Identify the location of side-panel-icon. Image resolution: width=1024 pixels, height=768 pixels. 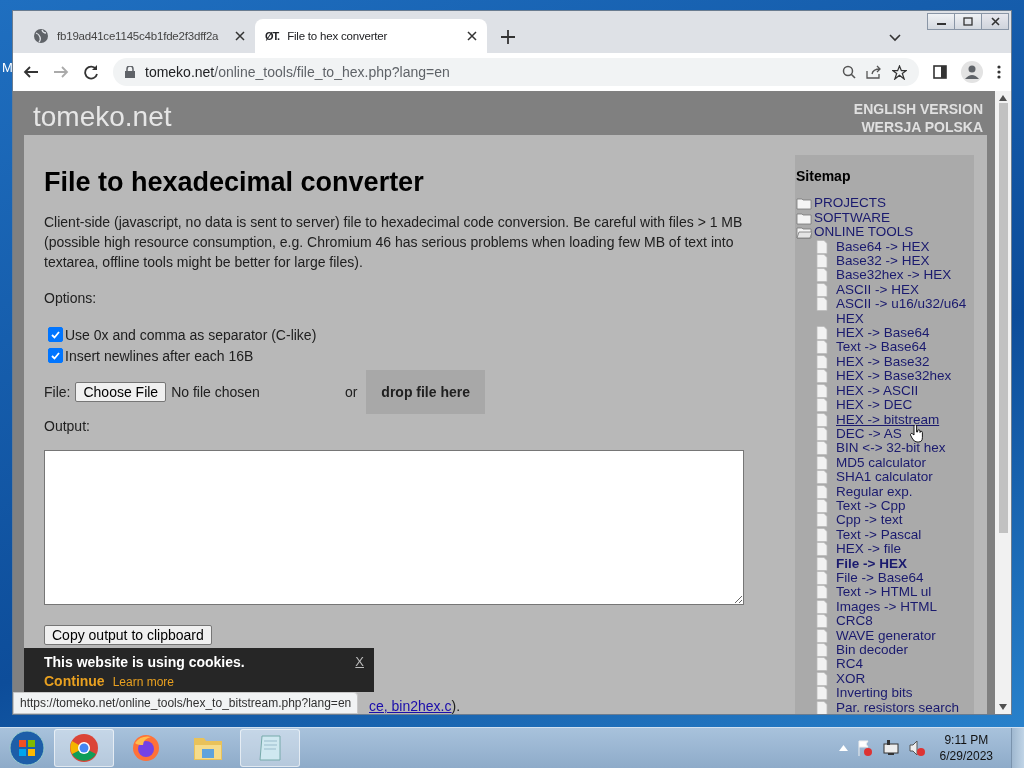
(940, 72).